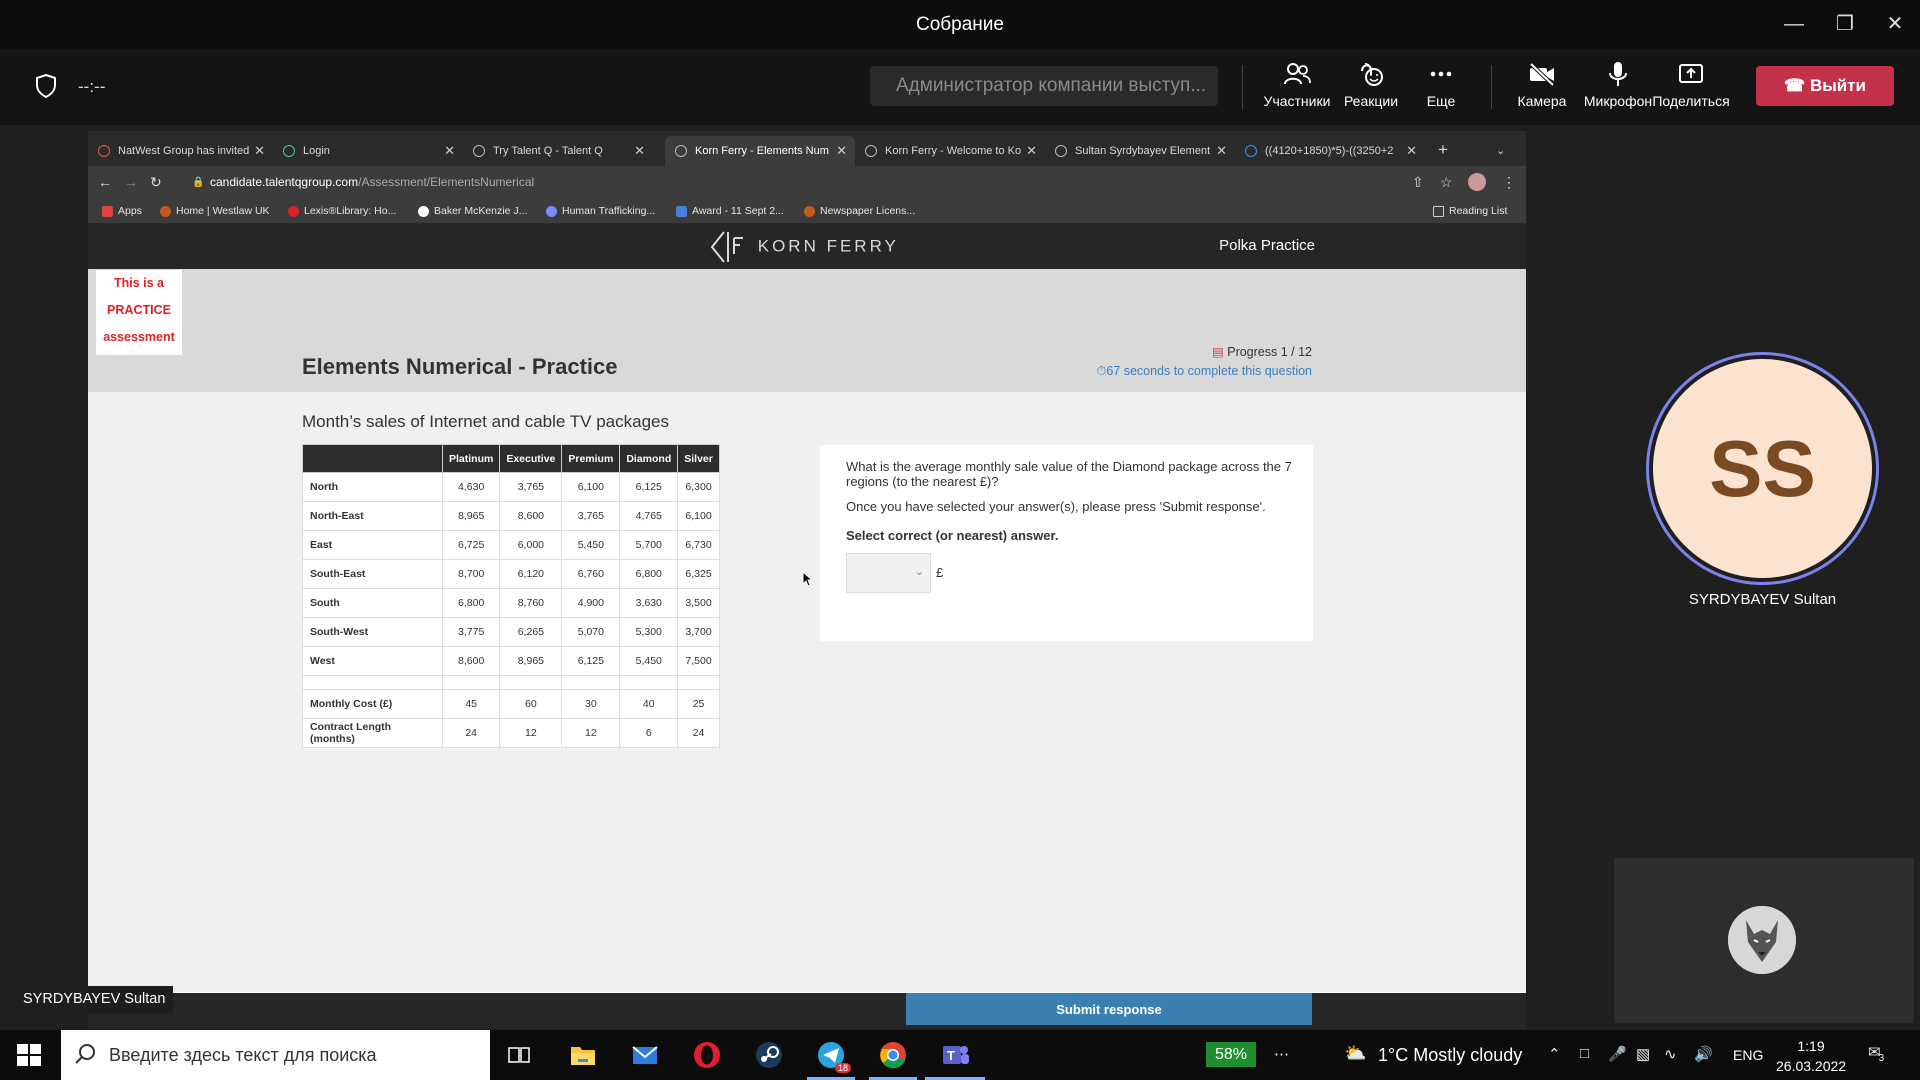 Image resolution: width=1920 pixels, height=1080 pixels. What do you see at coordinates (215, 211) in the screenshot?
I see `bookmark-westlaw: Home | Westlaw UK` at bounding box center [215, 211].